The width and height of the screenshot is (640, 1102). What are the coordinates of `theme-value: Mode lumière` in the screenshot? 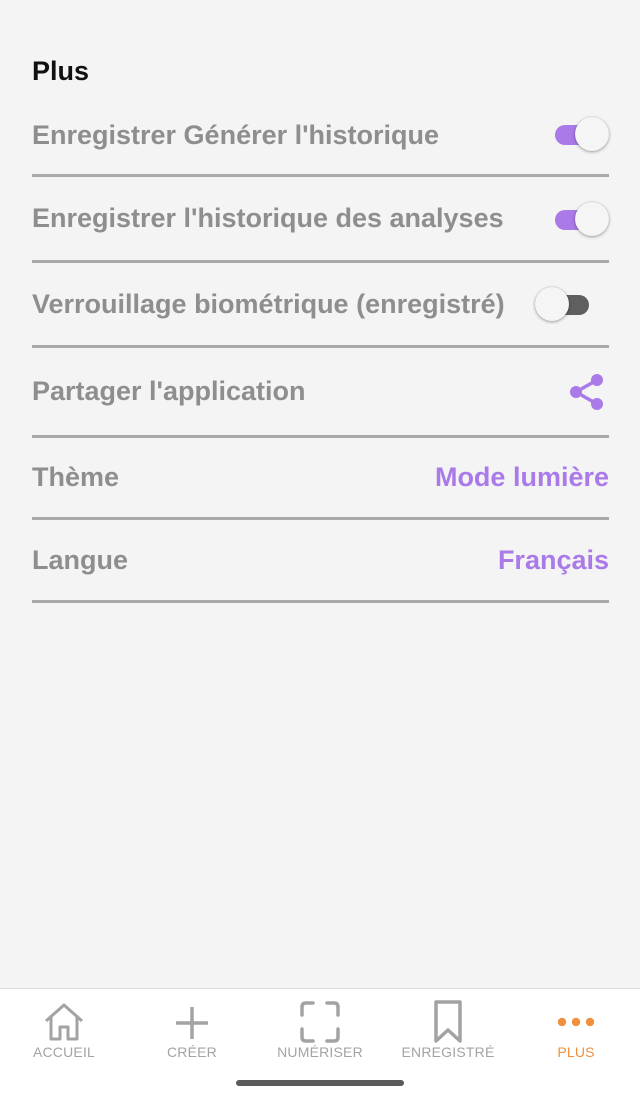 It's located at (522, 477).